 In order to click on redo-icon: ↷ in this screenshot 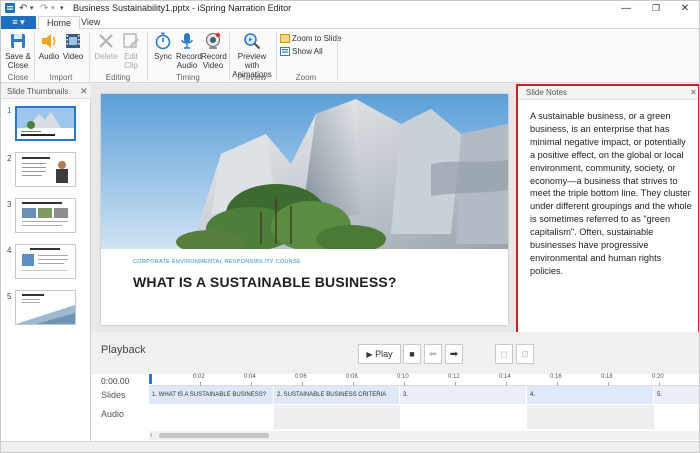, I will do `click(44, 8)`.